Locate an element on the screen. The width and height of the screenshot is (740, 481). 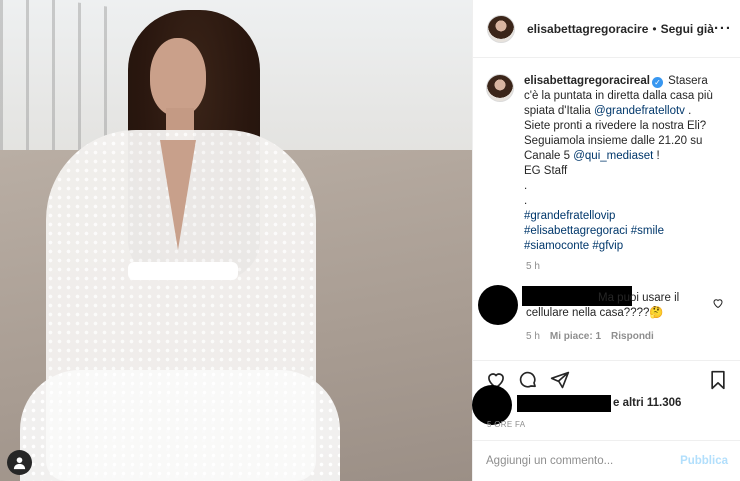
caption-line-3-suffix: . is located at coordinates (688, 111).